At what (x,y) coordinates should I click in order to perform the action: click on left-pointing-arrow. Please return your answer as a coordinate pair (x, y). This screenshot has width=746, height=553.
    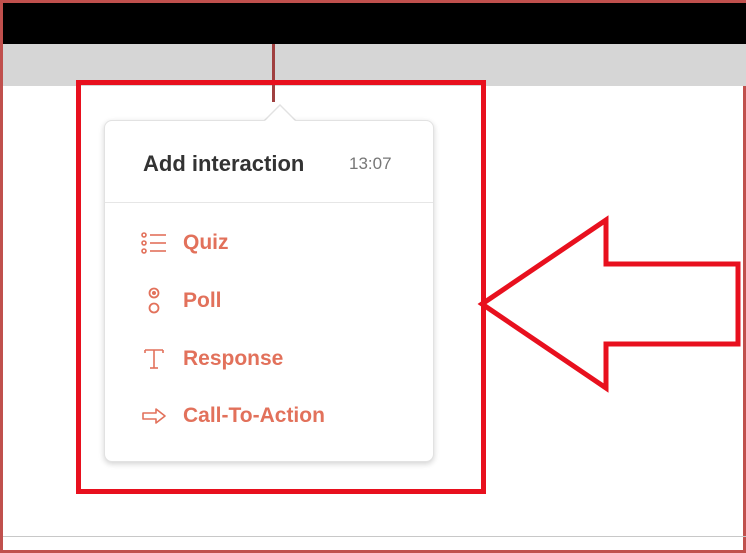
    Looking at the image, I should click on (609, 304).